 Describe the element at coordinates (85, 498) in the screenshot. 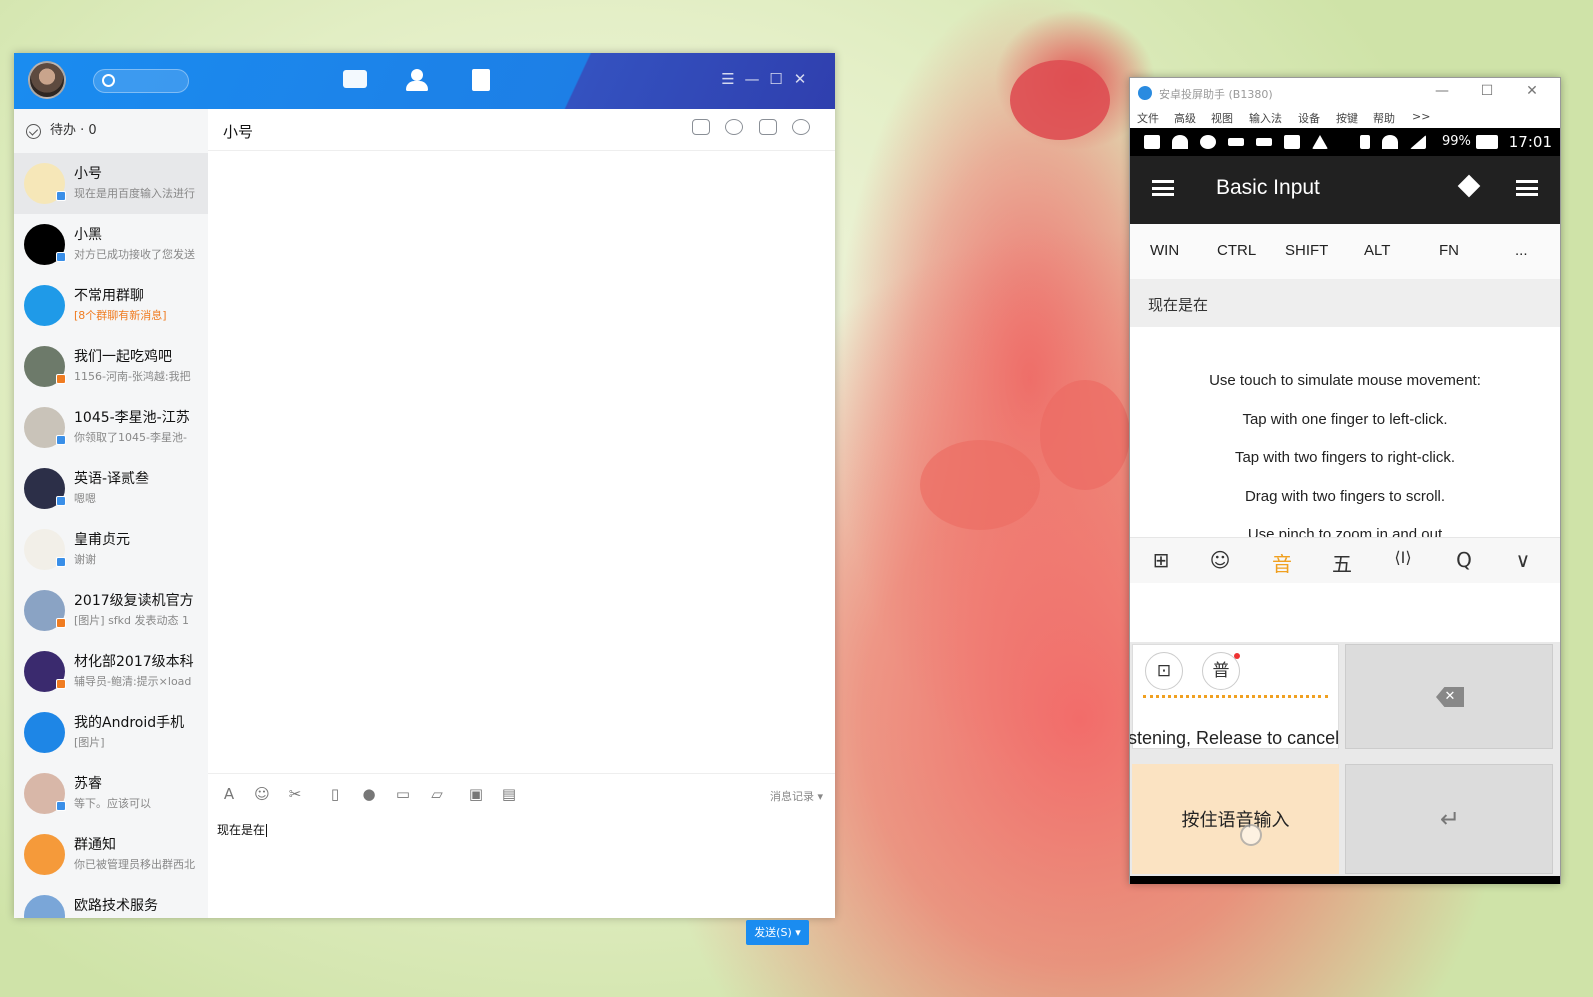

I see `message-preview: 嗯嗯` at that location.